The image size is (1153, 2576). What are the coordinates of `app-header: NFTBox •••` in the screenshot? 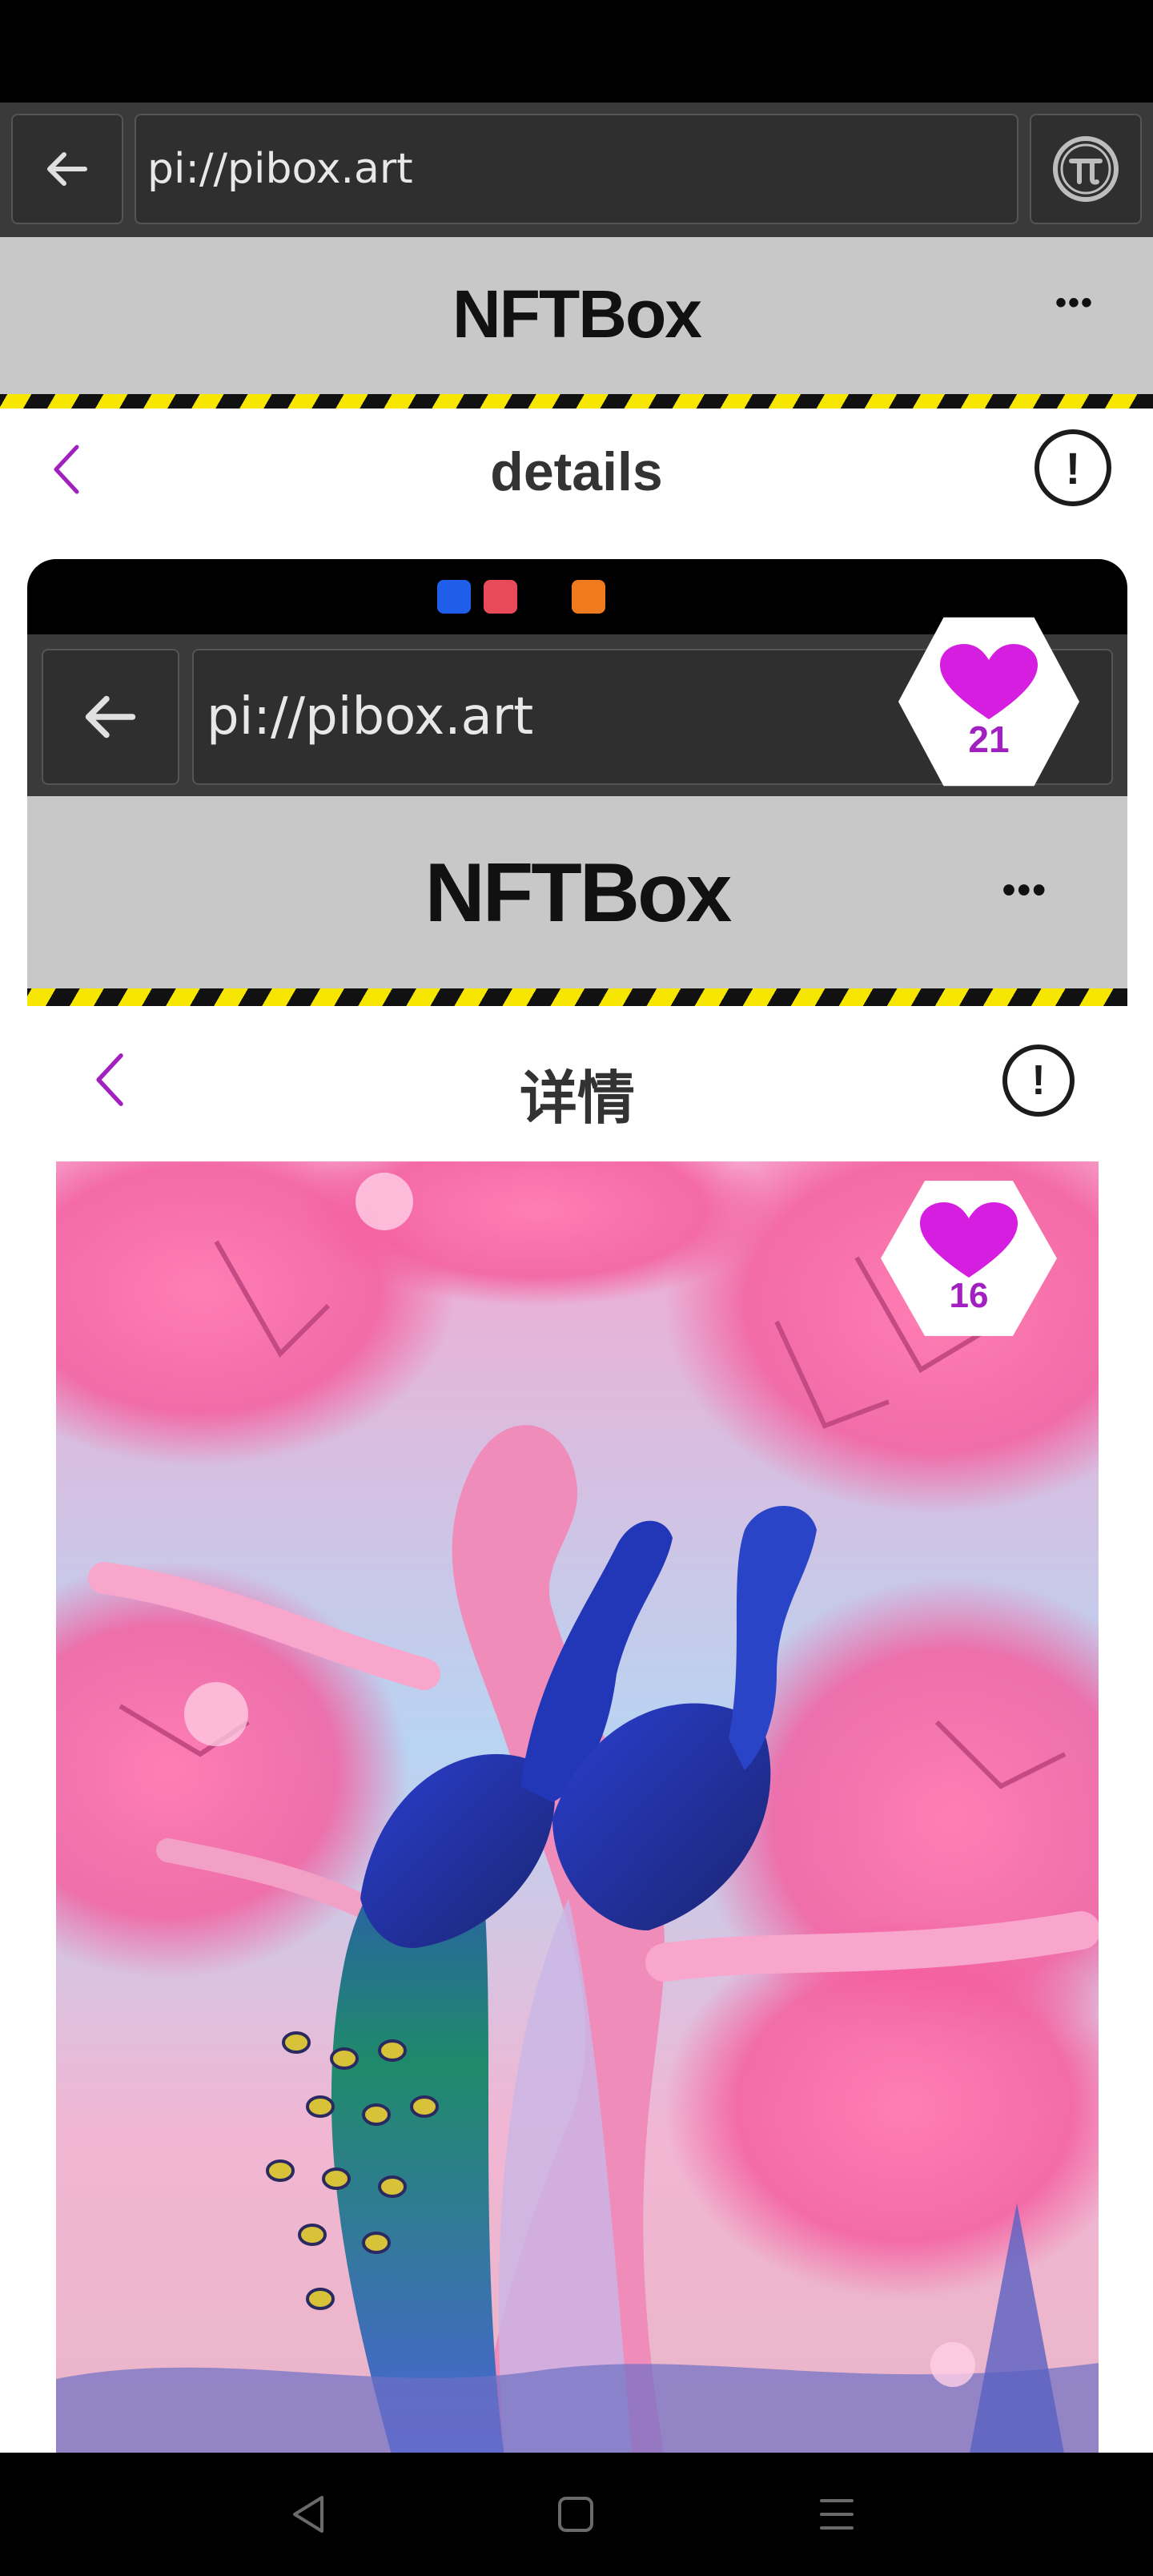 It's located at (576, 315).